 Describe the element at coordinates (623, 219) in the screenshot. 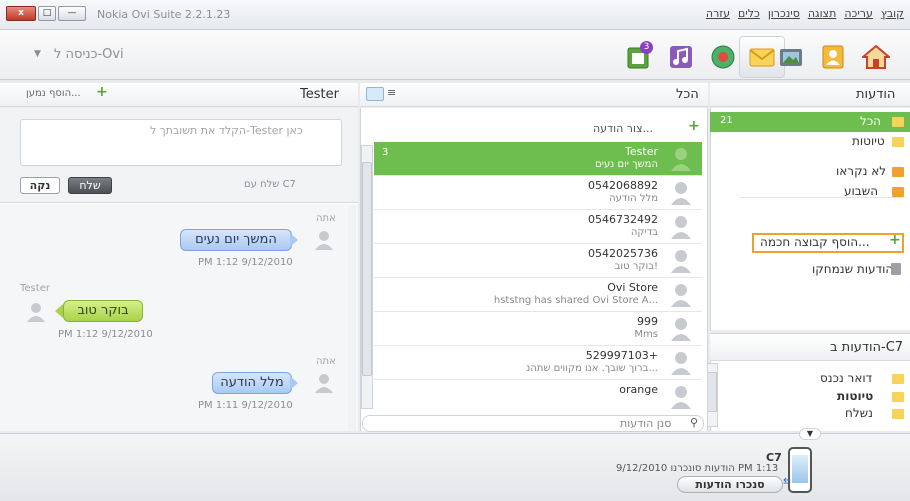

I see `conversation-name: 0546732492` at that location.